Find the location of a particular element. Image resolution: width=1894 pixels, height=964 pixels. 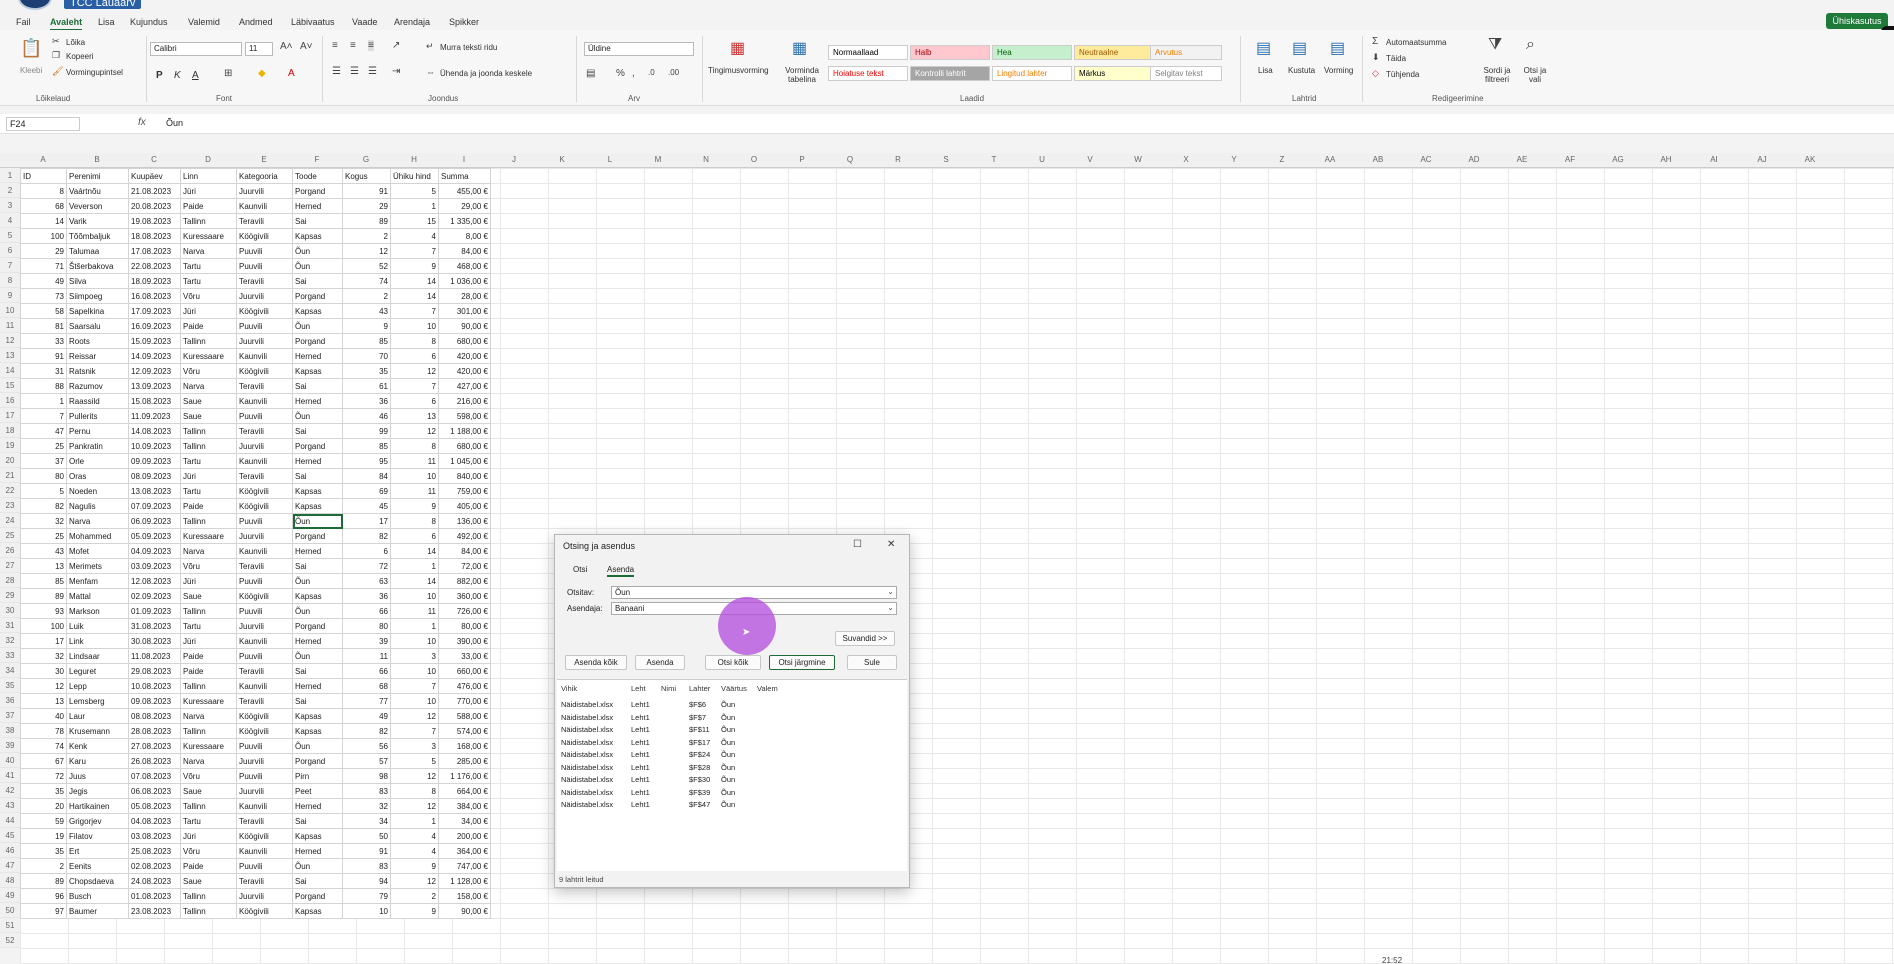

cell: 74 is located at coordinates (366, 281).